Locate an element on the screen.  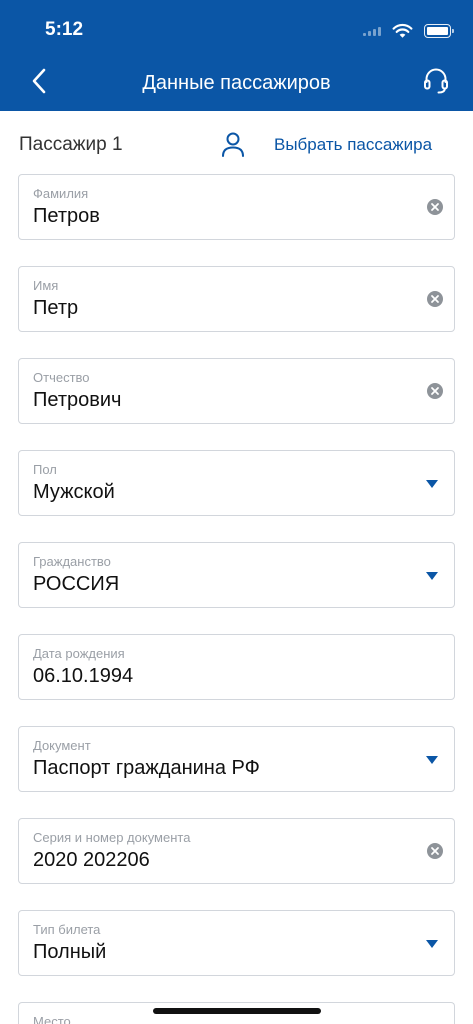
field-label: Гражданство is located at coordinates (72, 561).